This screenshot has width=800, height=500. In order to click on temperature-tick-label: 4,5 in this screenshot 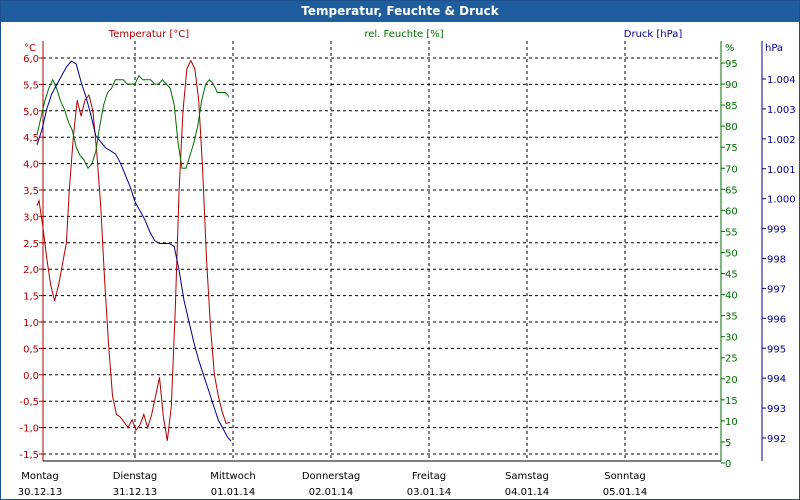, I will do `click(31, 138)`.